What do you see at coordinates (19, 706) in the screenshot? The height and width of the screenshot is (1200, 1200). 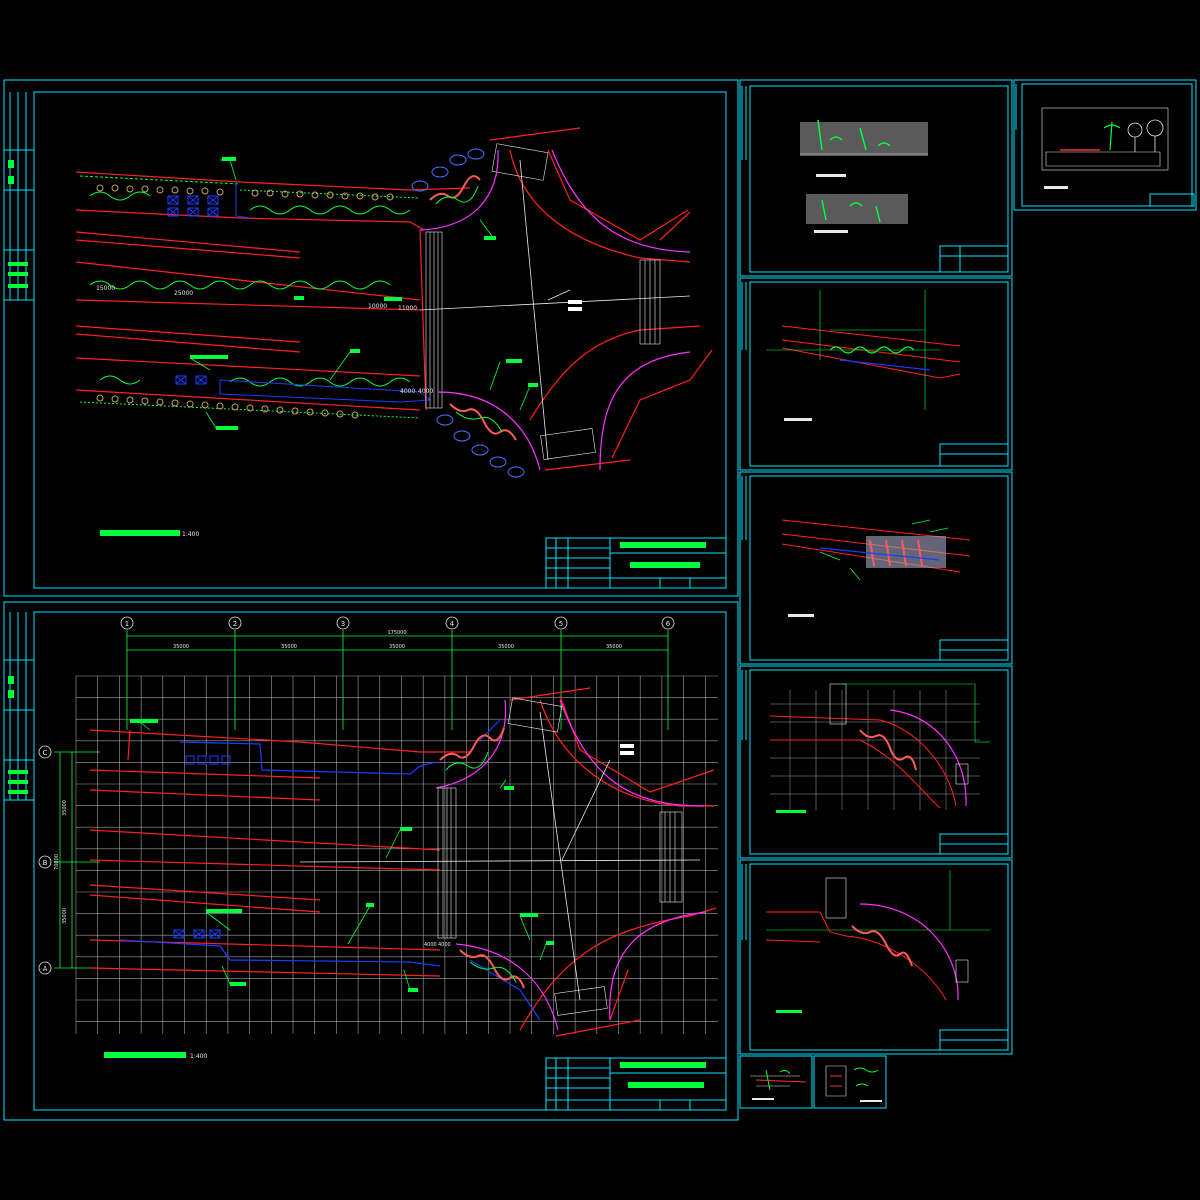 I see `sheet-2-binding-strip` at bounding box center [19, 706].